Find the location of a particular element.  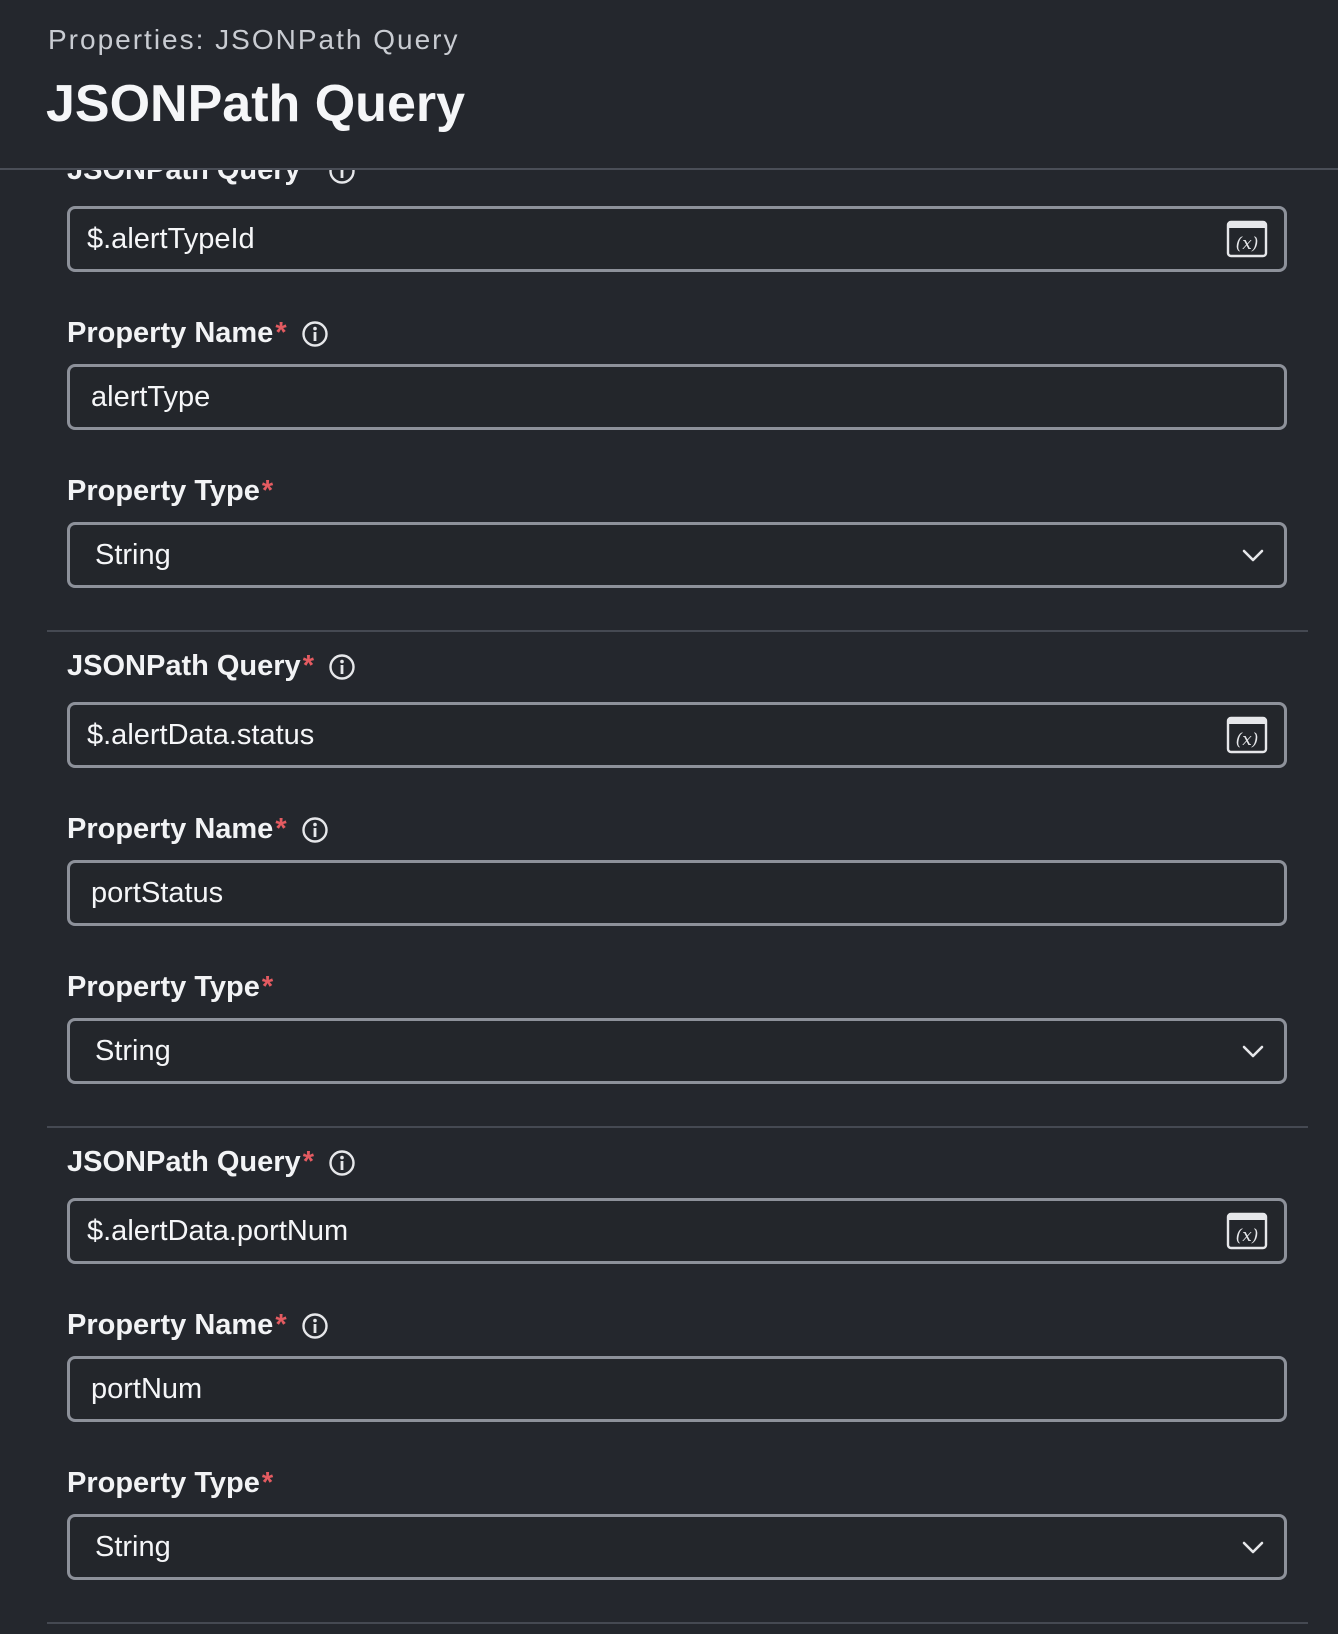

property-name-value: alertType is located at coordinates (151, 396).